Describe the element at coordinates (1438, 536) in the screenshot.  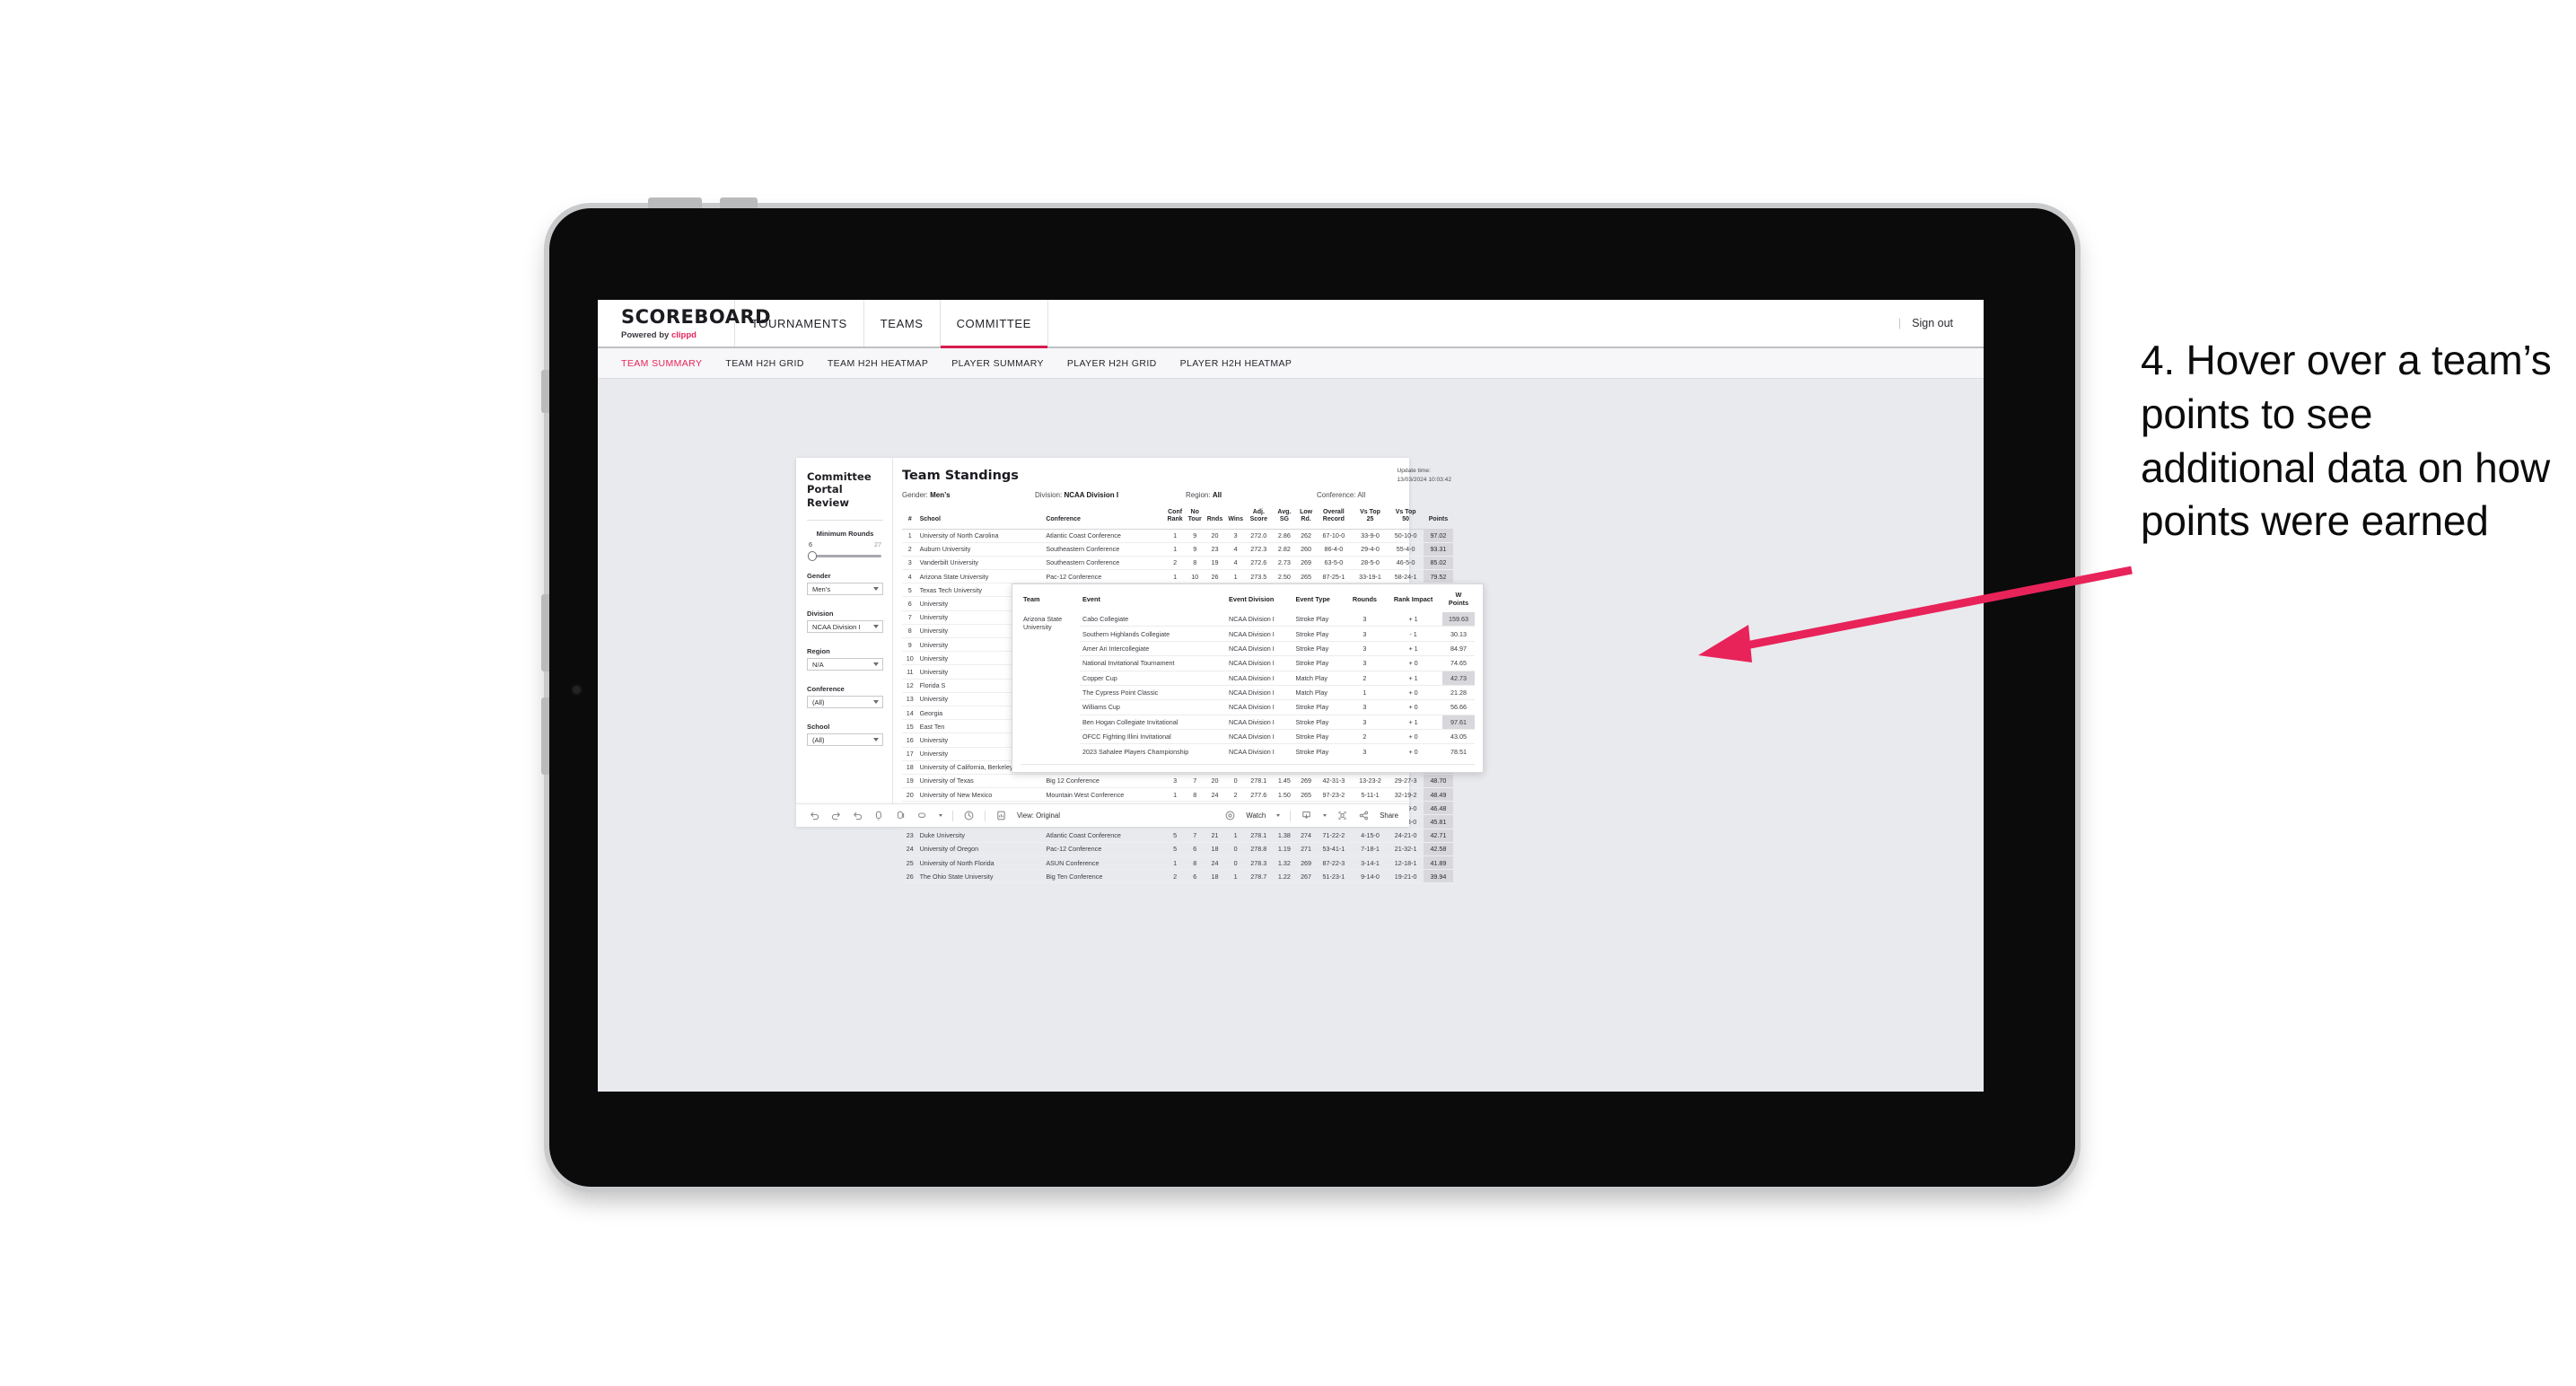
I see `points-cell: 97.02` at that location.